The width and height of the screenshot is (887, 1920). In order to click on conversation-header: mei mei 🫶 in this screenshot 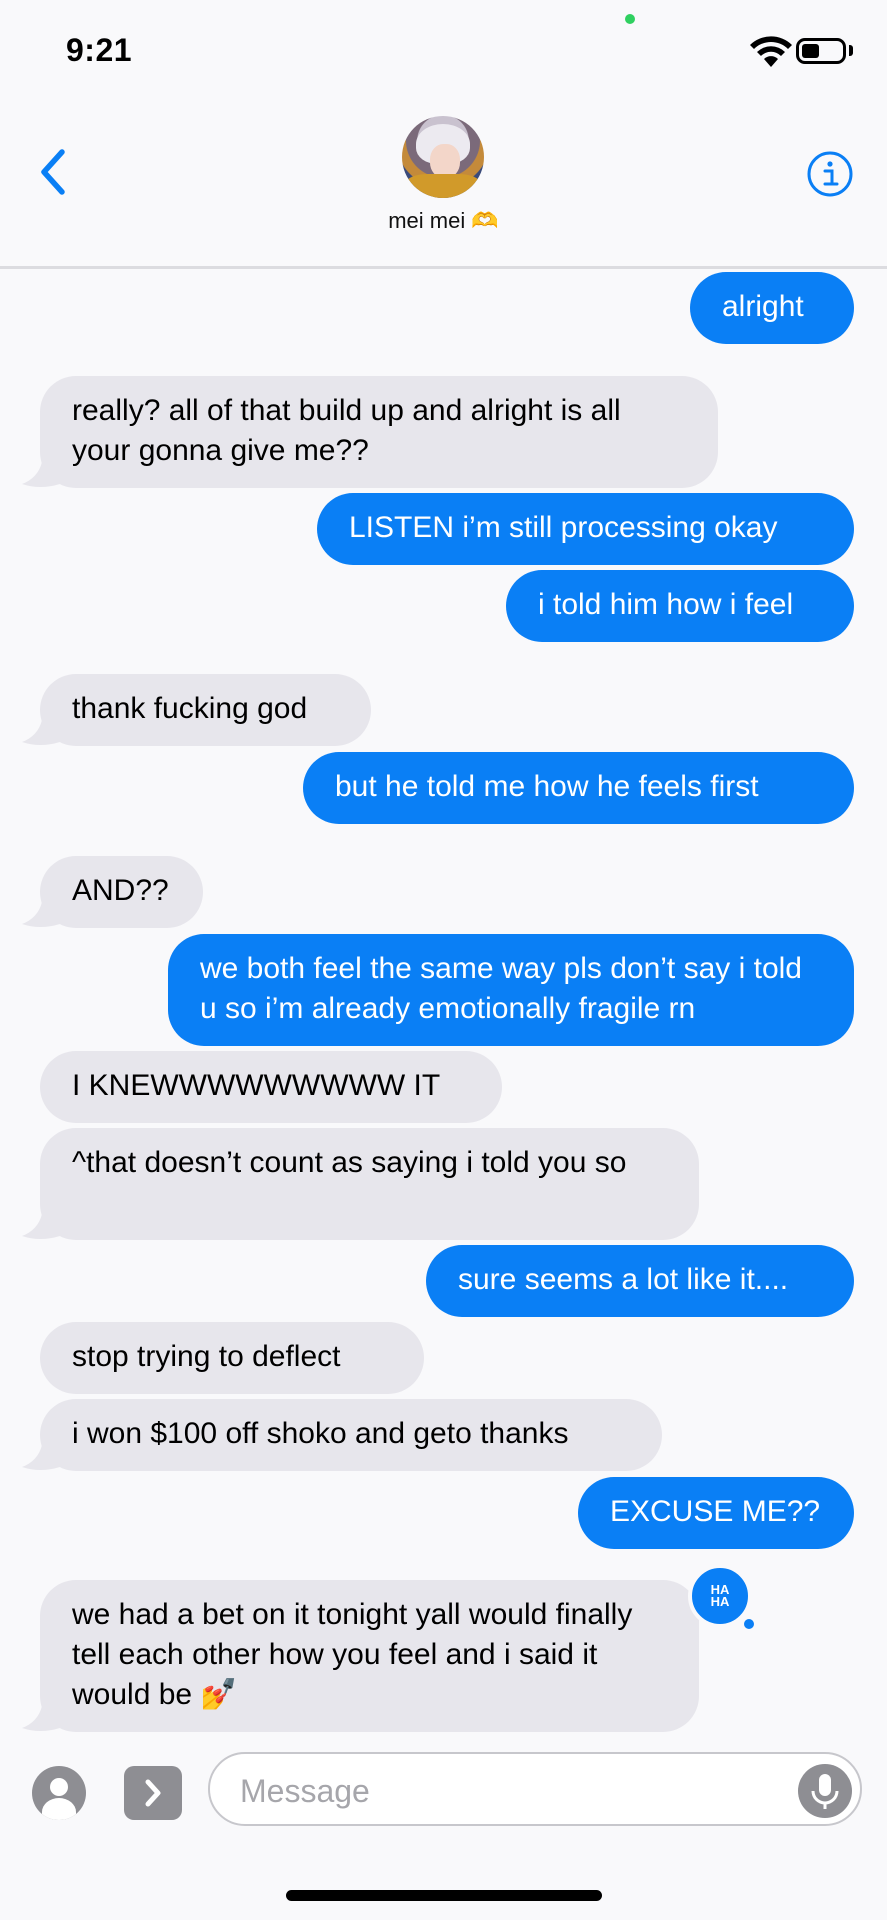, I will do `click(443, 184)`.